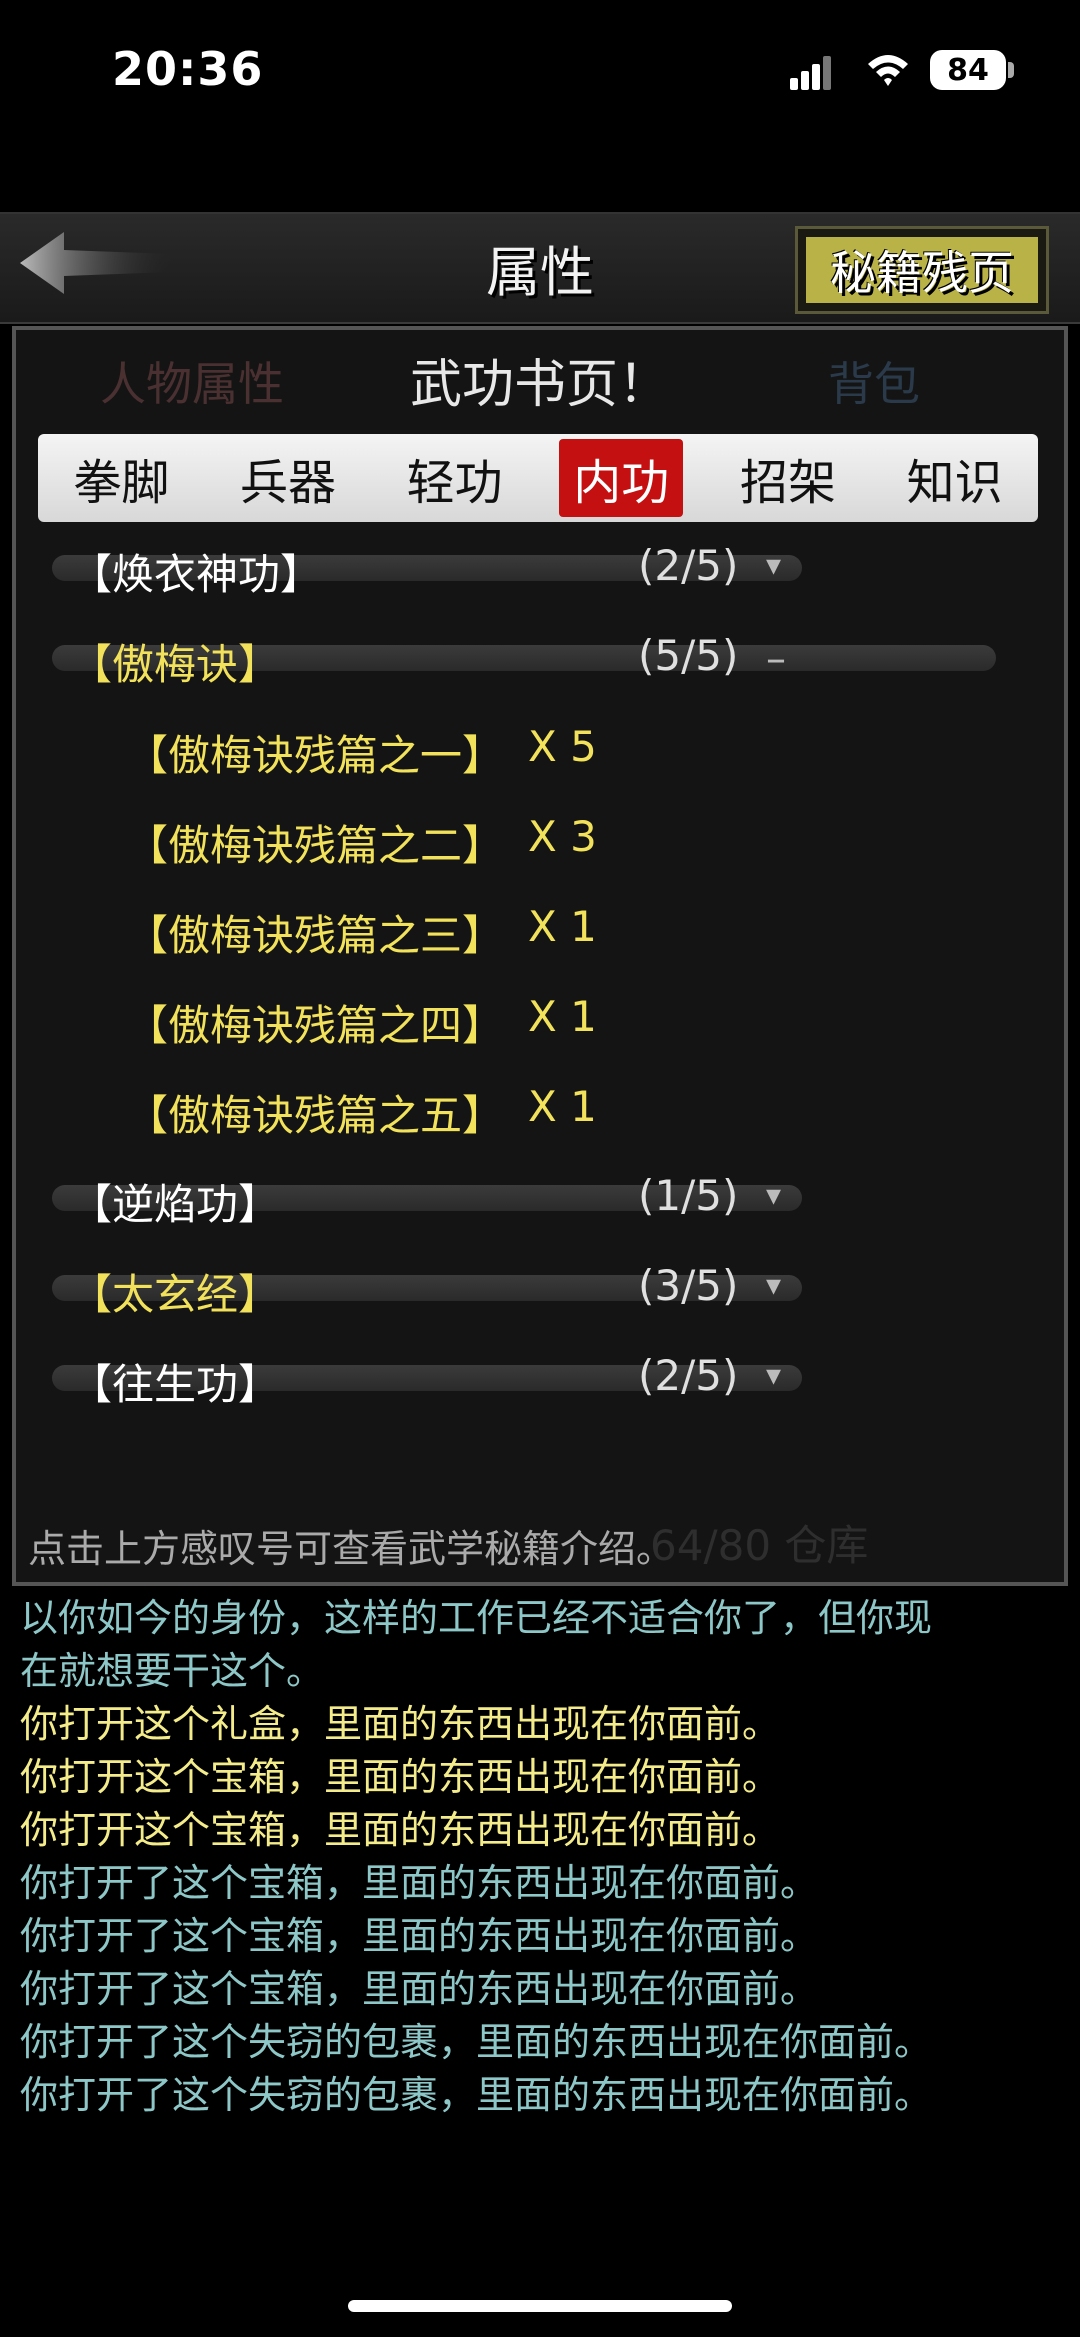 The width and height of the screenshot is (1080, 2337). I want to click on battery-tip, so click(1011, 70).